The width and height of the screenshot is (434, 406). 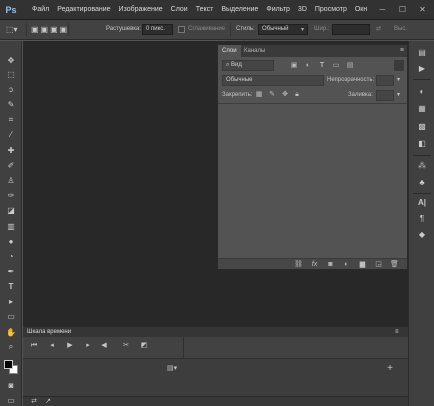 I want to click on maximize-button: ☐, so click(x=402, y=9).